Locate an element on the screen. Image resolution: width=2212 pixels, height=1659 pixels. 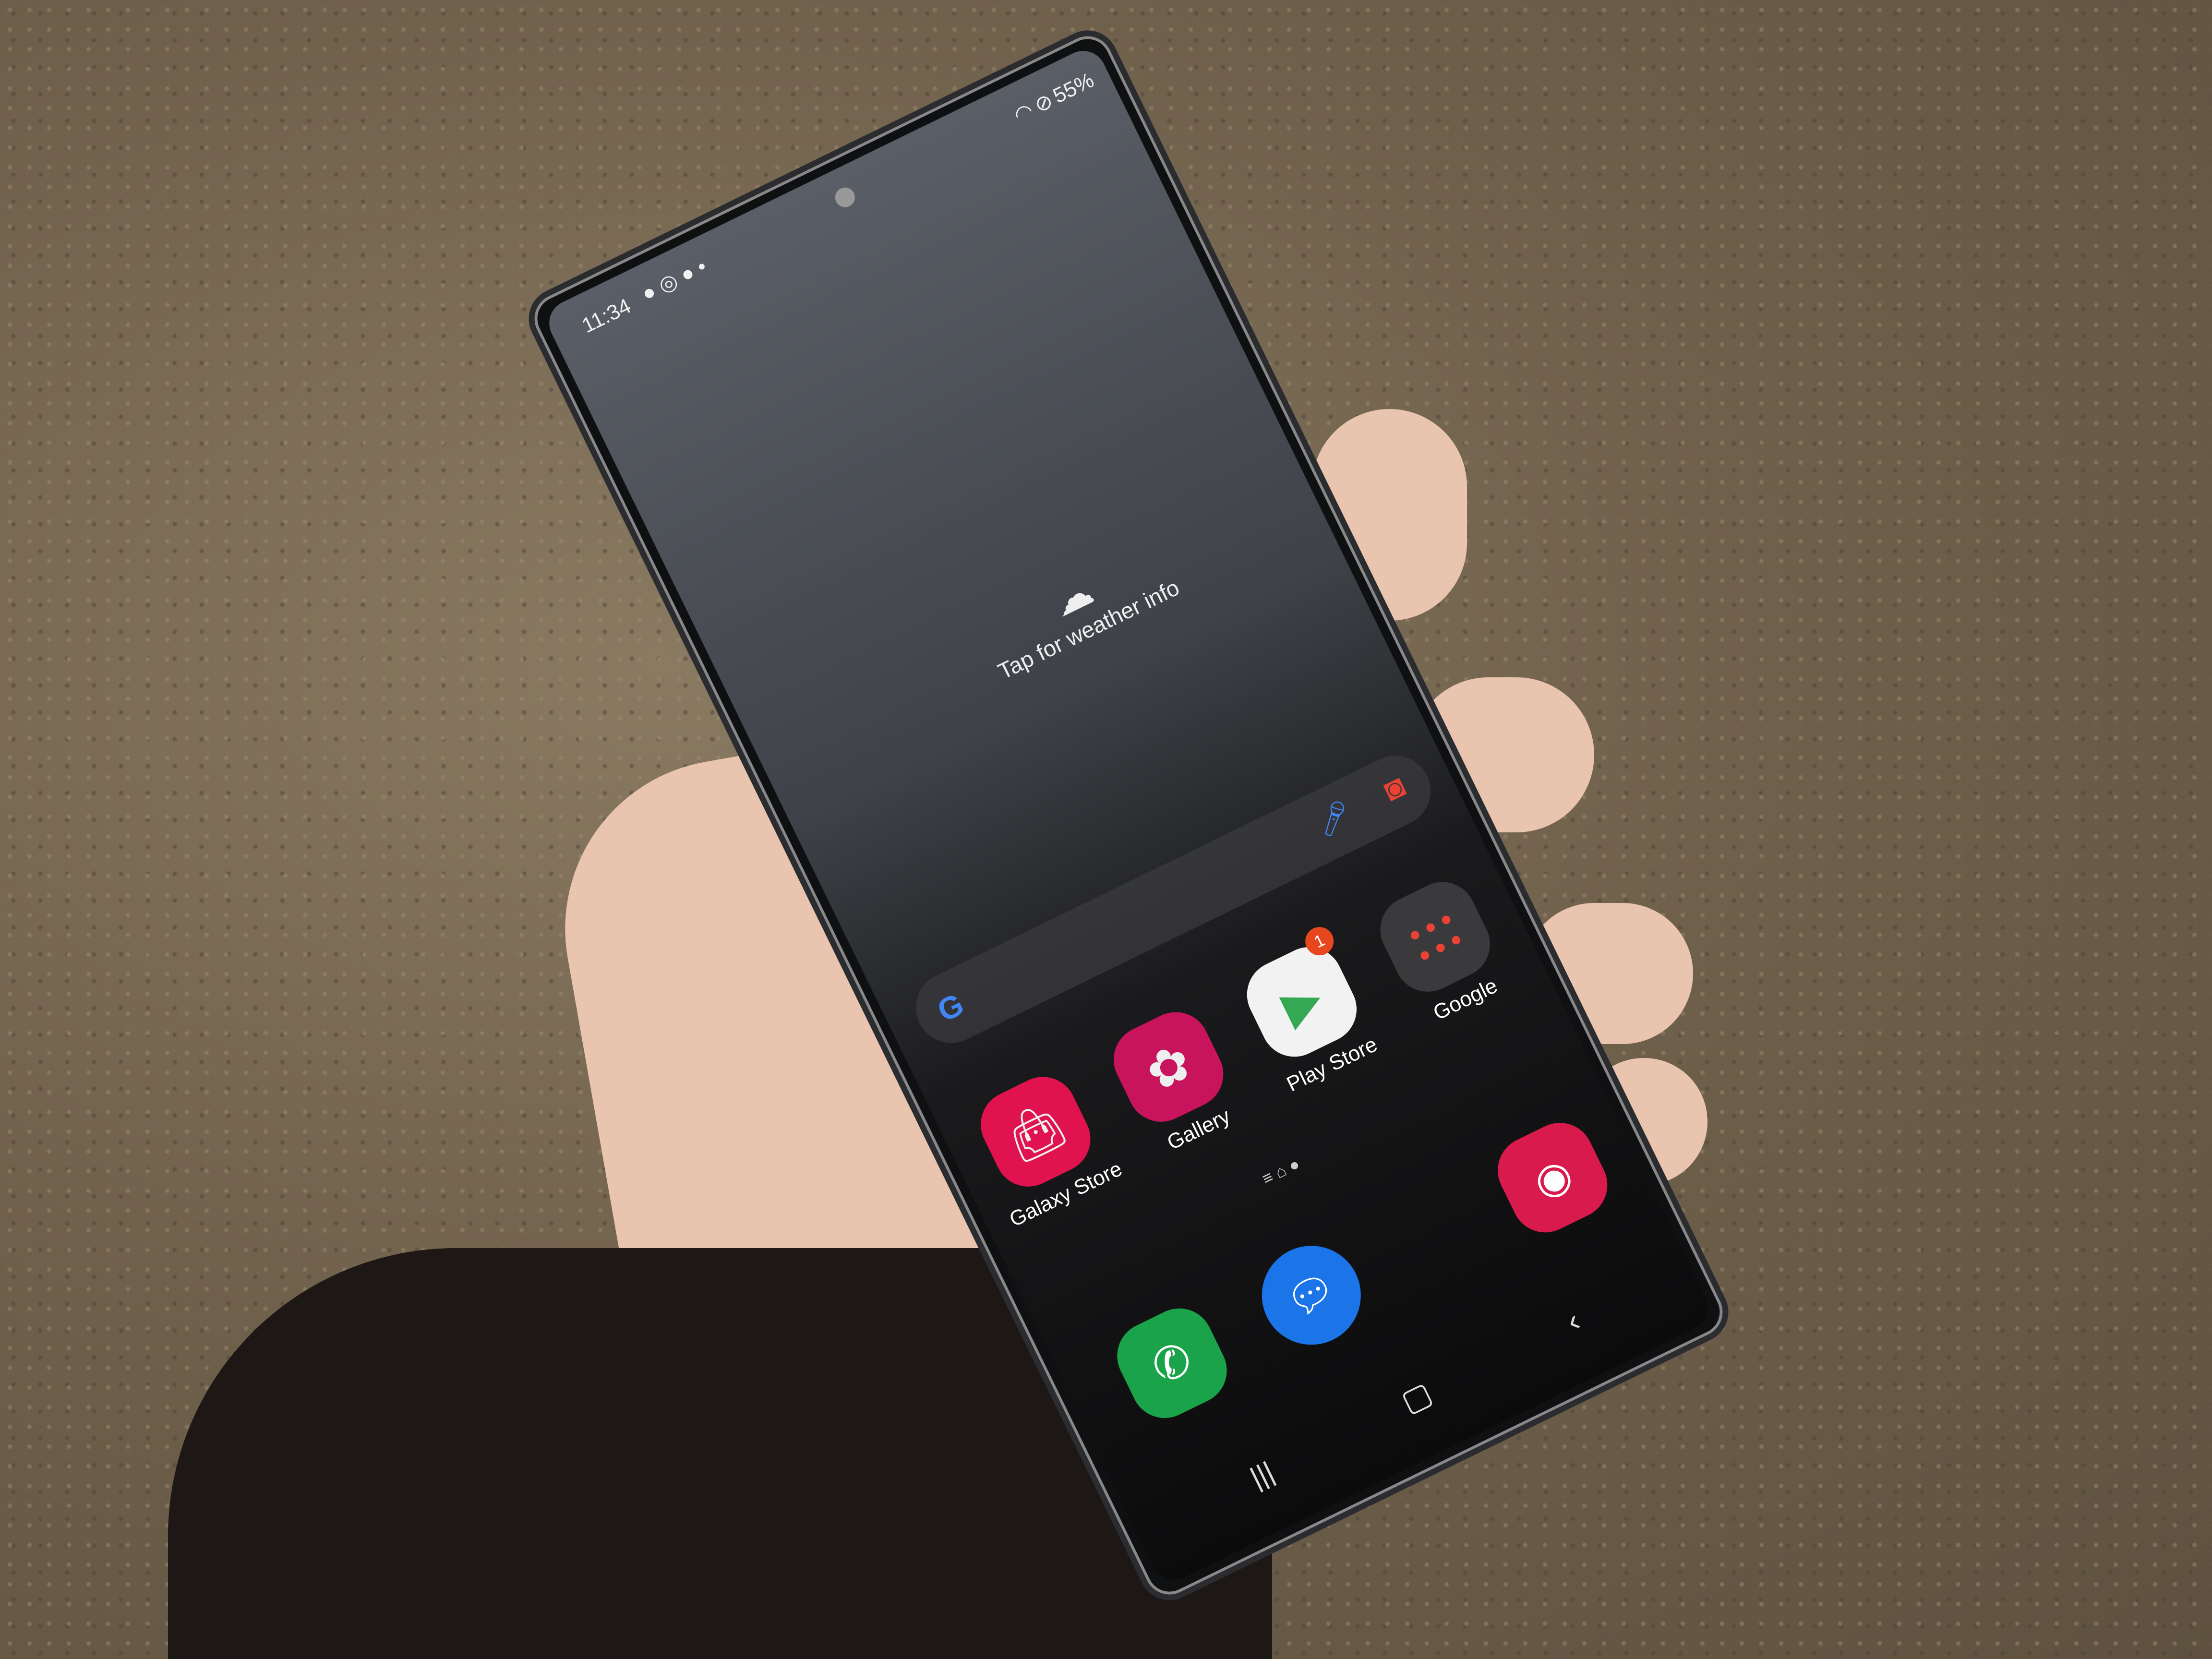
status-time: 11:34 is located at coordinates (606, 316).